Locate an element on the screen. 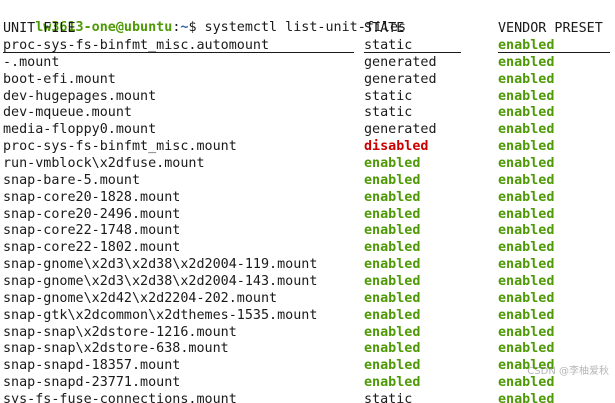  watermark-text: CSDN @李柚爱秋 is located at coordinates (568, 371).